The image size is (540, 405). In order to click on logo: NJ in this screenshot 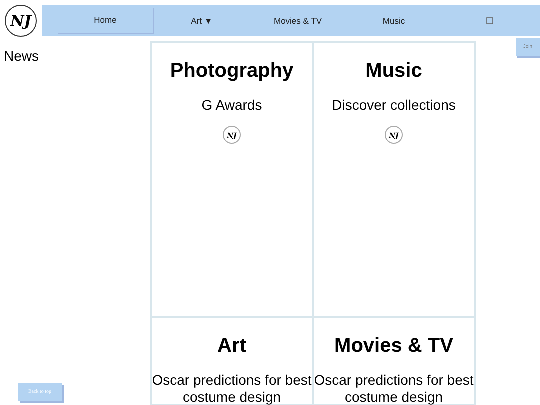, I will do `click(21, 20)`.